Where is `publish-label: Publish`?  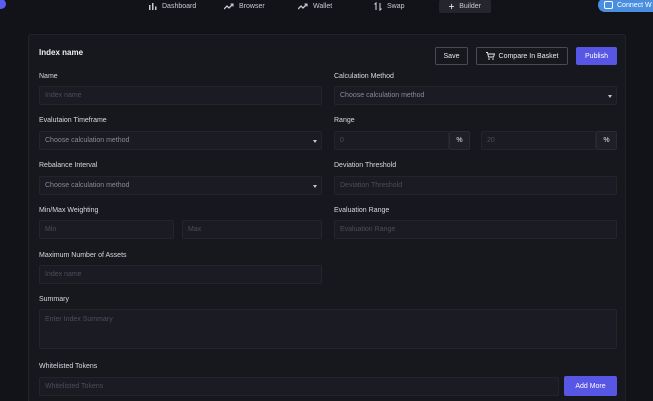 publish-label: Publish is located at coordinates (596, 56).